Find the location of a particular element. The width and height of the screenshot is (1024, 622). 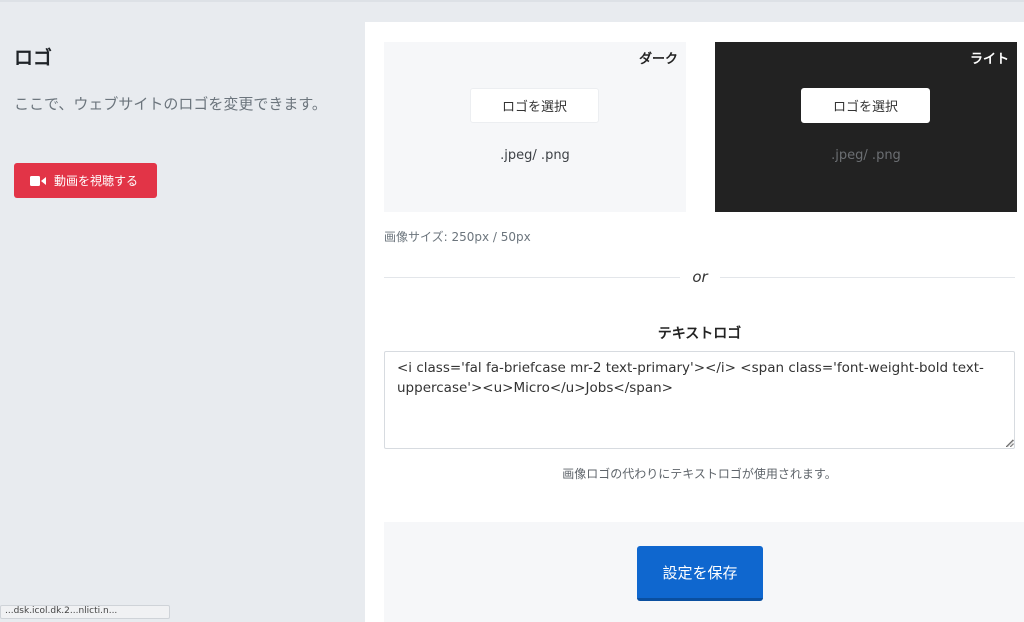

video-camera-icon is located at coordinates (38, 180).